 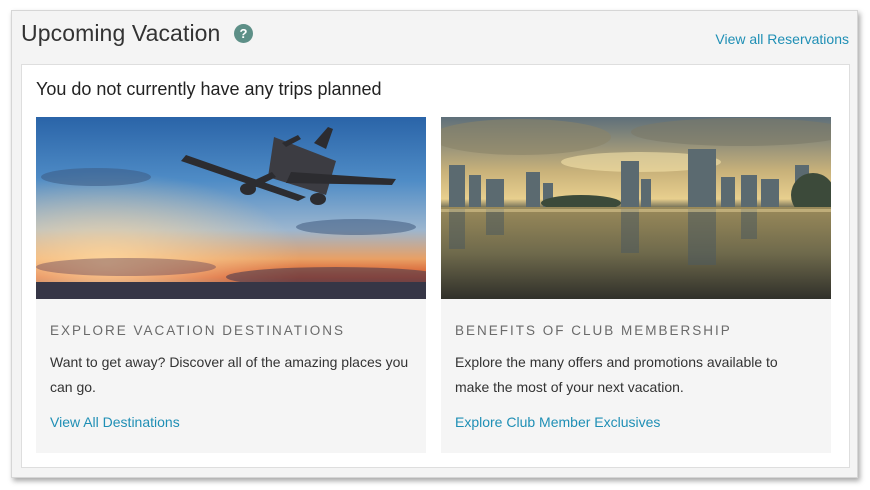 I want to click on explore-club-member-exclusives-link: Explore Club Member Exclusives, so click(x=557, y=422).